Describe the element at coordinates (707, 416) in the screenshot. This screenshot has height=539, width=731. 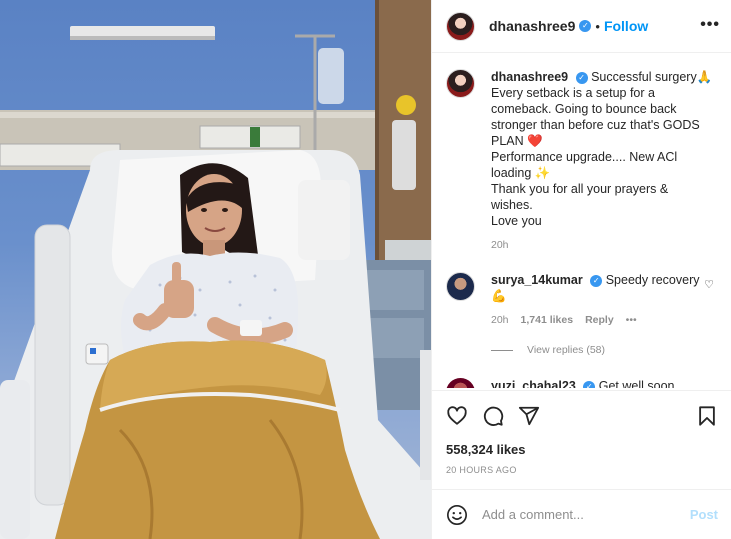
I see `save-bookmark-icon` at that location.